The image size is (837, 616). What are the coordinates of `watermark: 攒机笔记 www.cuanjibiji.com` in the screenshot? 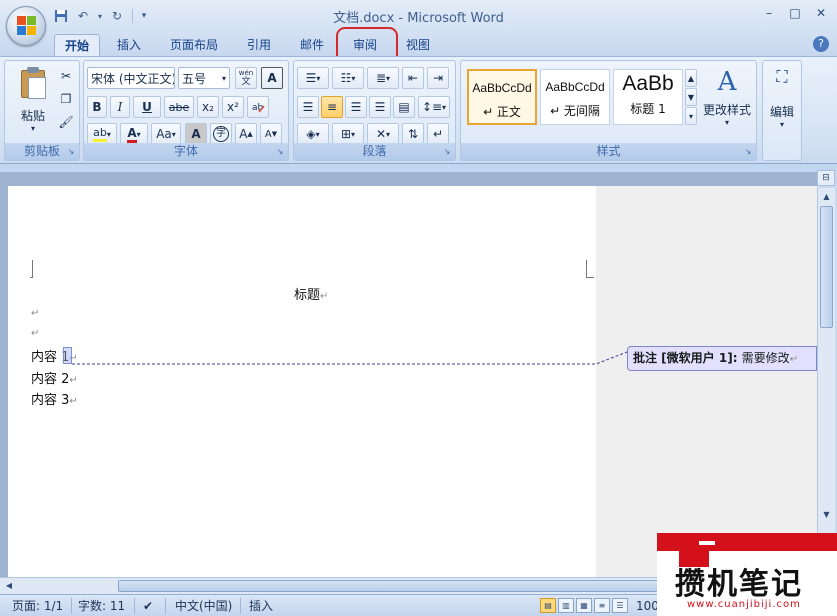 It's located at (747, 574).